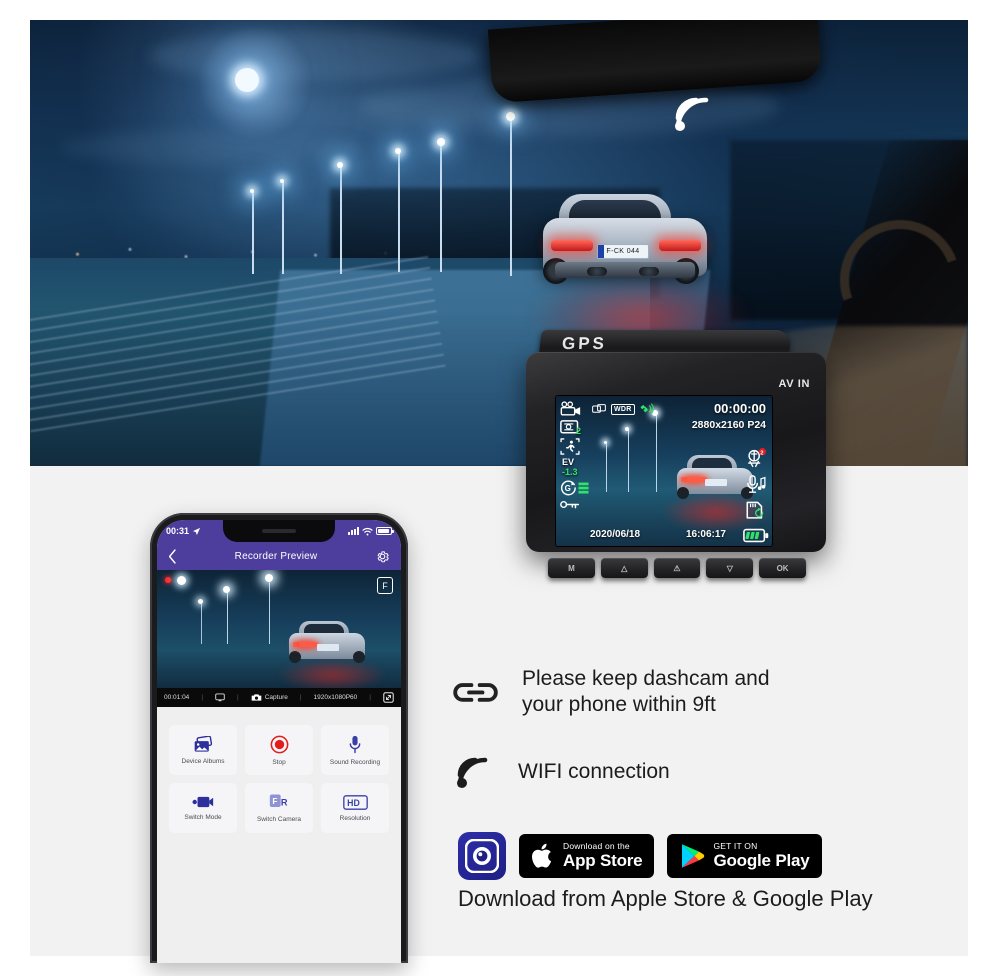  I want to click on cellular-bars-icon, so click(353, 531).